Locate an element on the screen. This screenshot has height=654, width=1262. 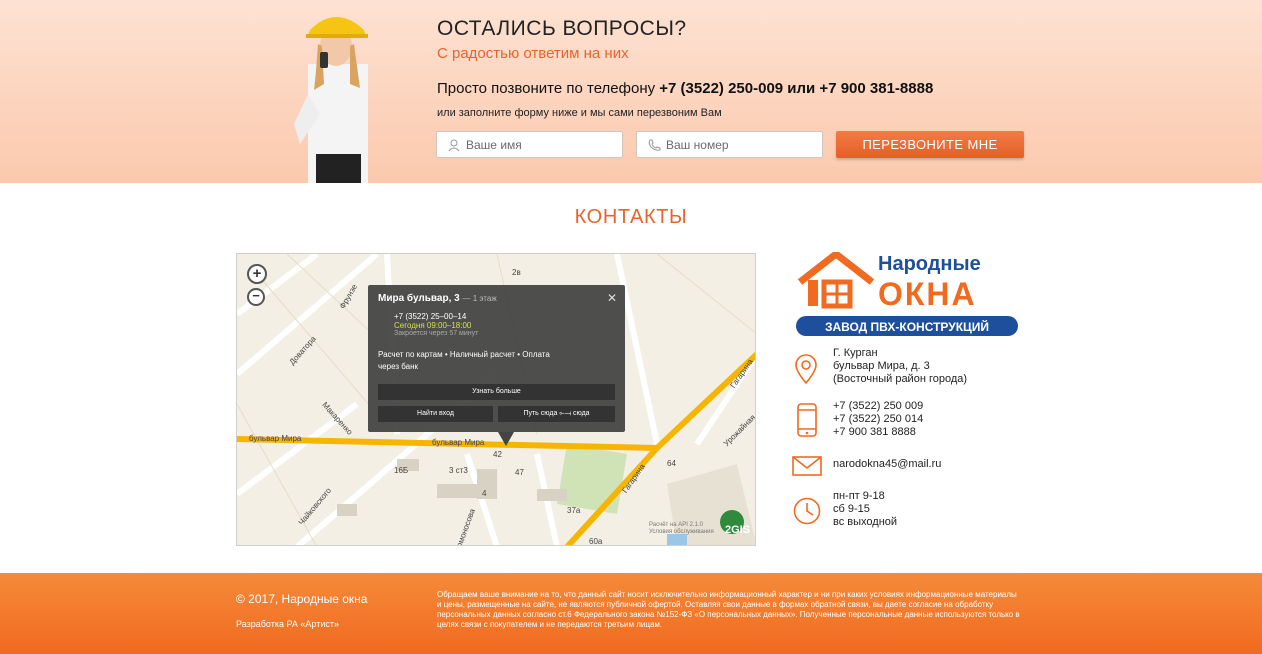
developer-link: Разработка РА «Артист» is located at coordinates (287, 624).